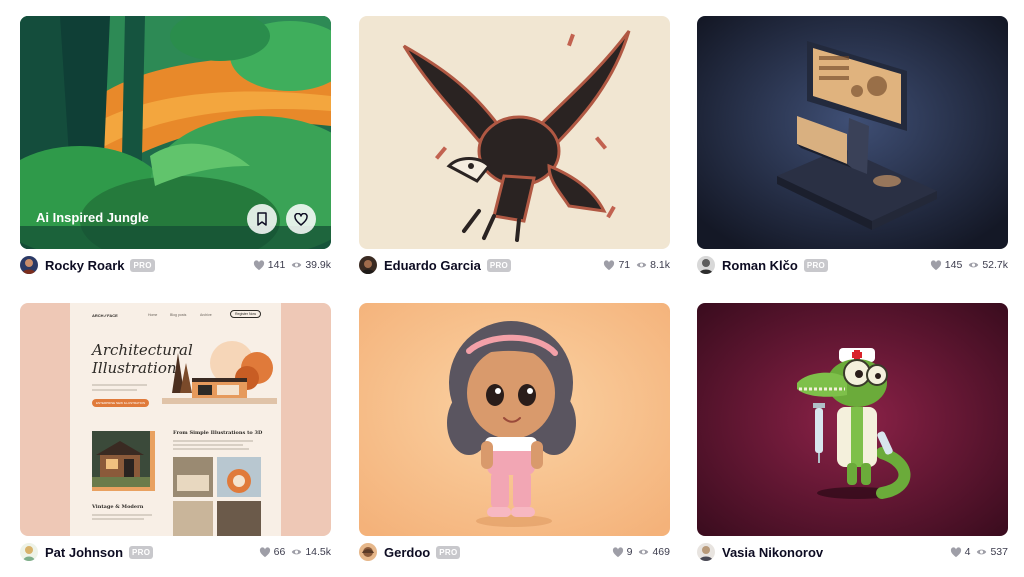 The width and height of the screenshot is (1024, 577). I want to click on views-count: 537, so click(999, 552).